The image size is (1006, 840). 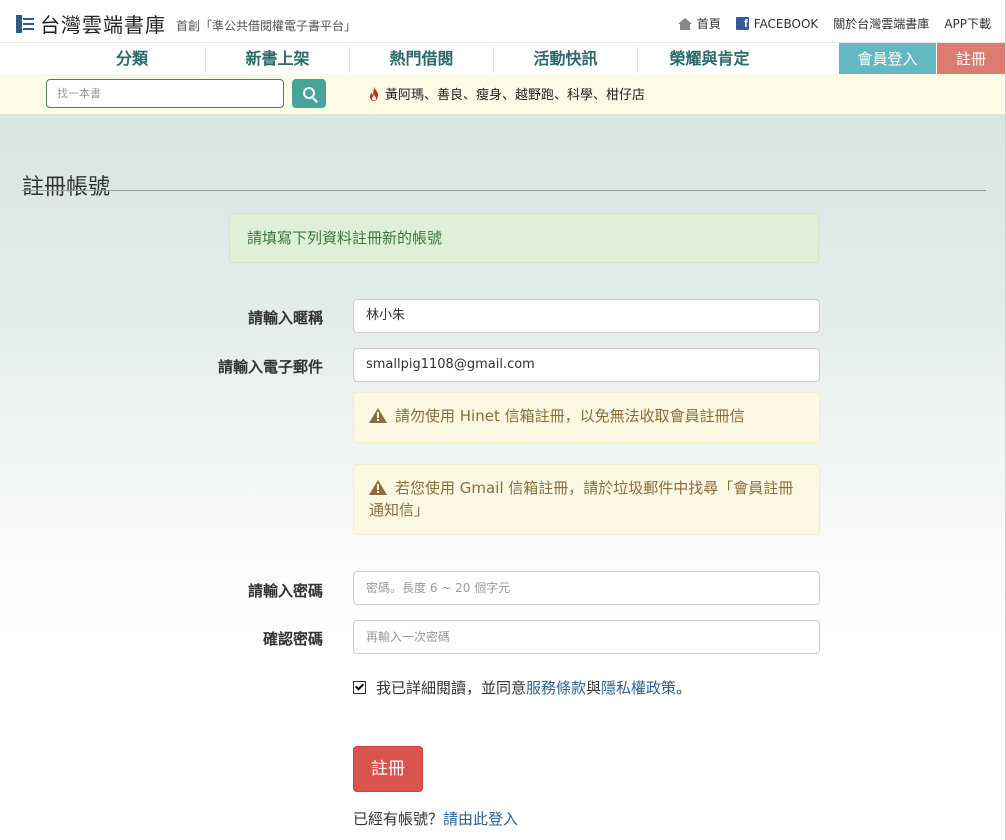 What do you see at coordinates (451, 688) in the screenshot?
I see `agree-prefix: 我已詳細閱讀，並同意` at bounding box center [451, 688].